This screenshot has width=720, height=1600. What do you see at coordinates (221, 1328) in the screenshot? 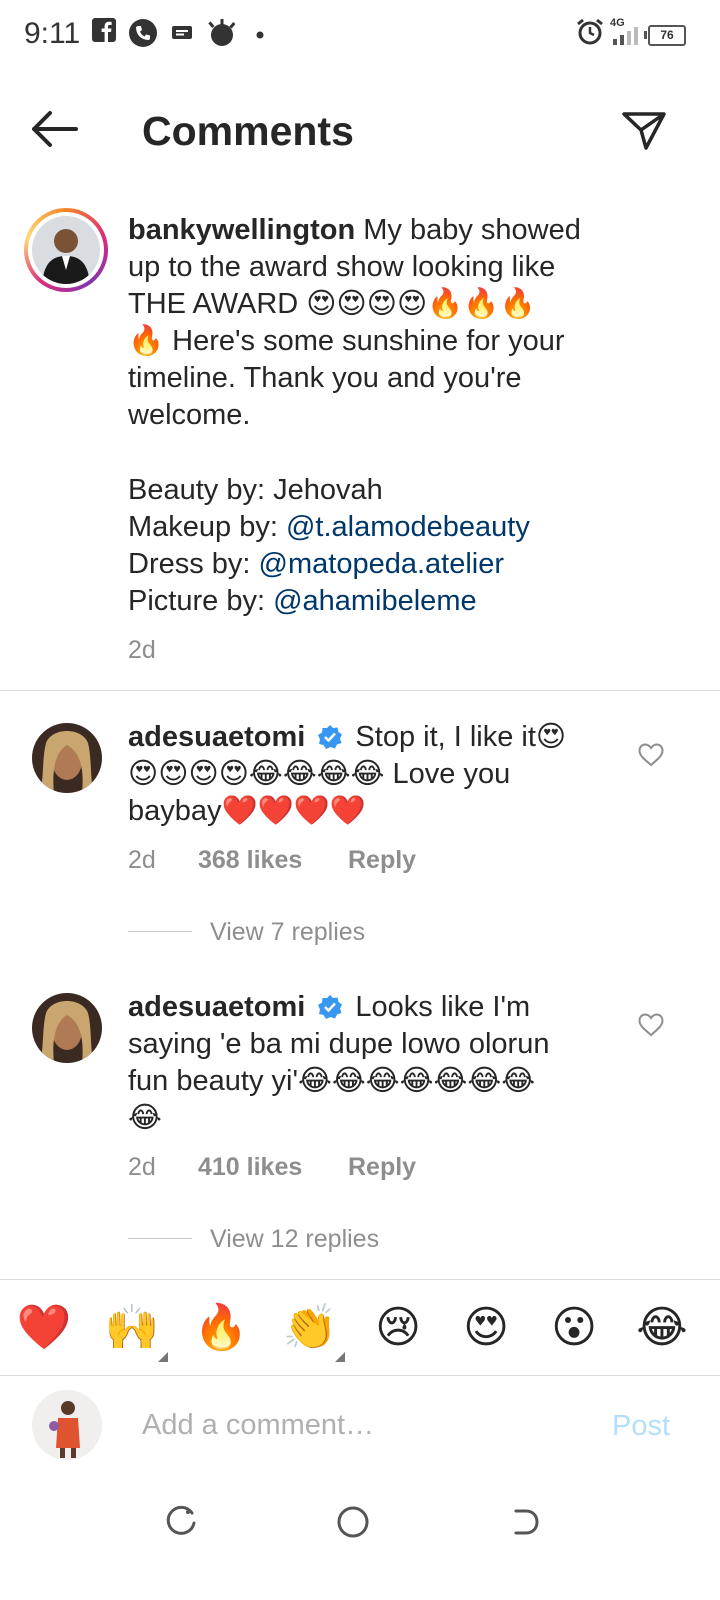
I see `reaction-fire: 🔥` at bounding box center [221, 1328].